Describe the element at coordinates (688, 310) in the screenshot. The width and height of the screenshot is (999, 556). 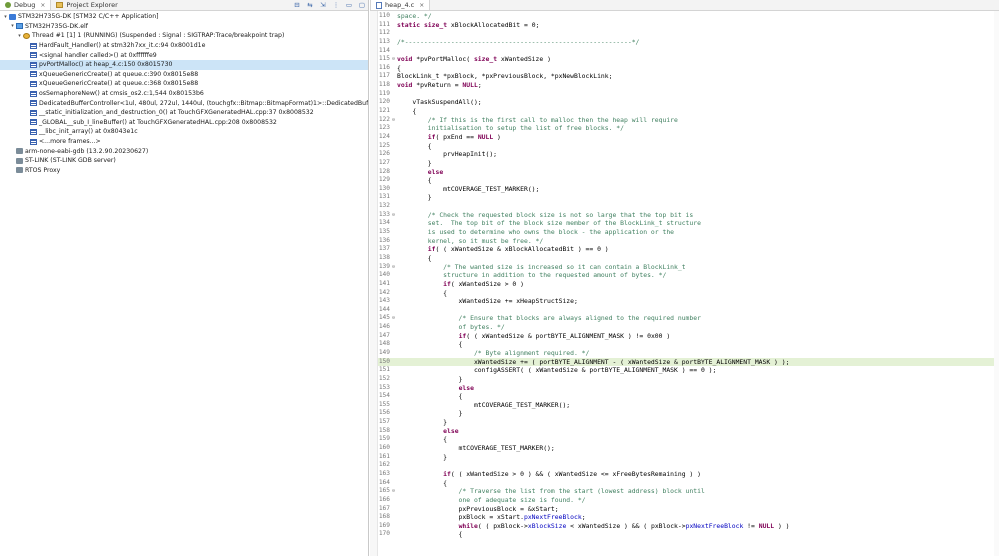
I see `code-line: 144` at that location.